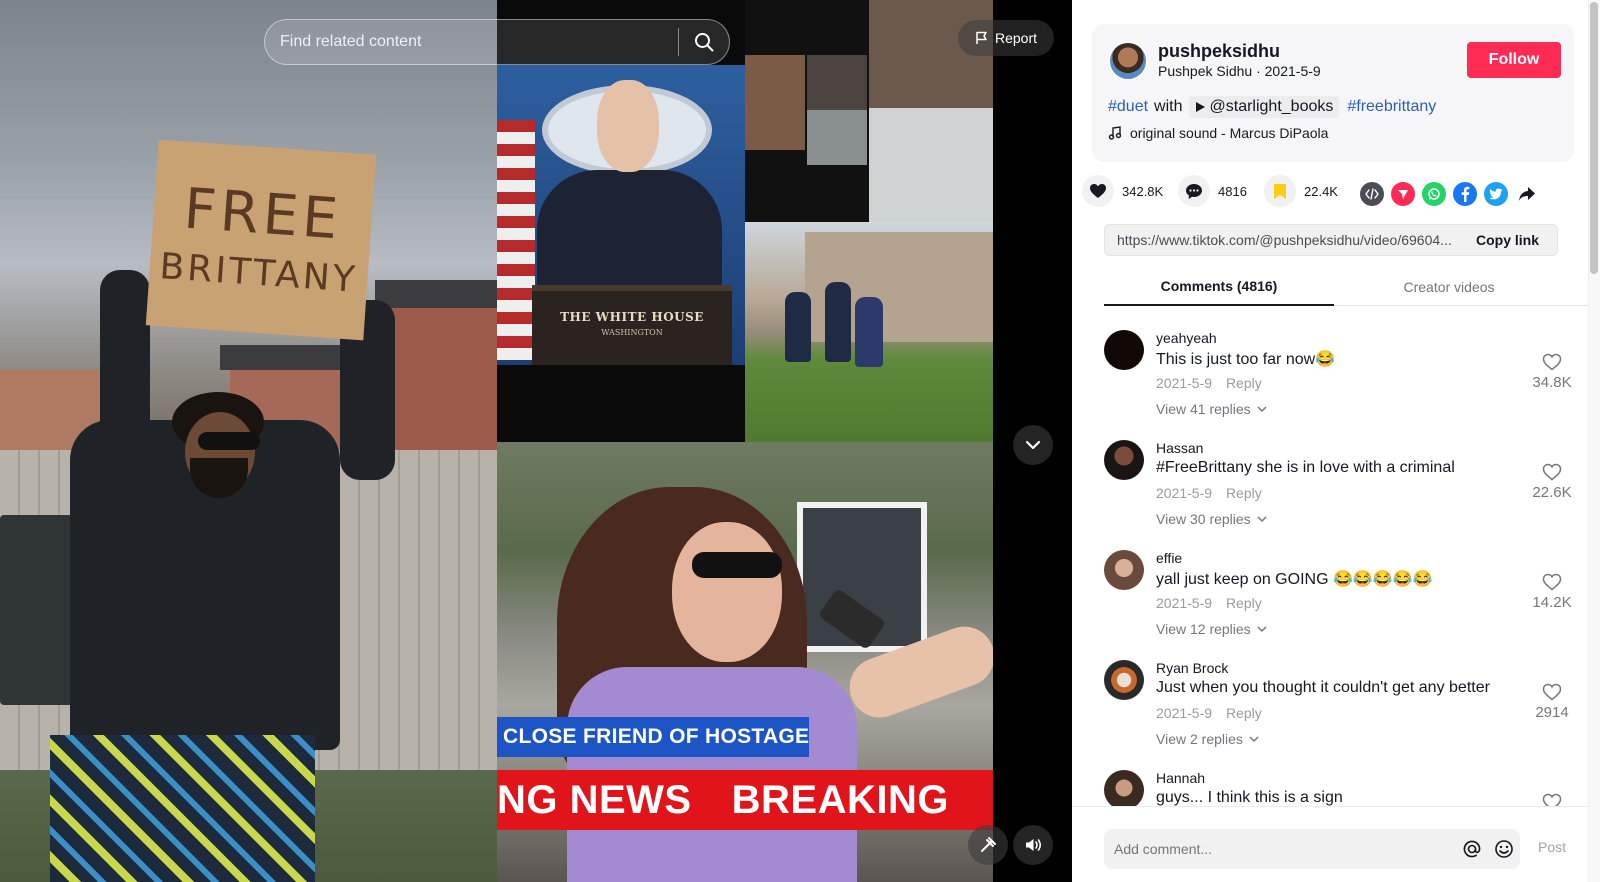 This screenshot has width=1600, height=882. What do you see at coordinates (1496, 194) in the screenshot?
I see `twitter-share-button` at bounding box center [1496, 194].